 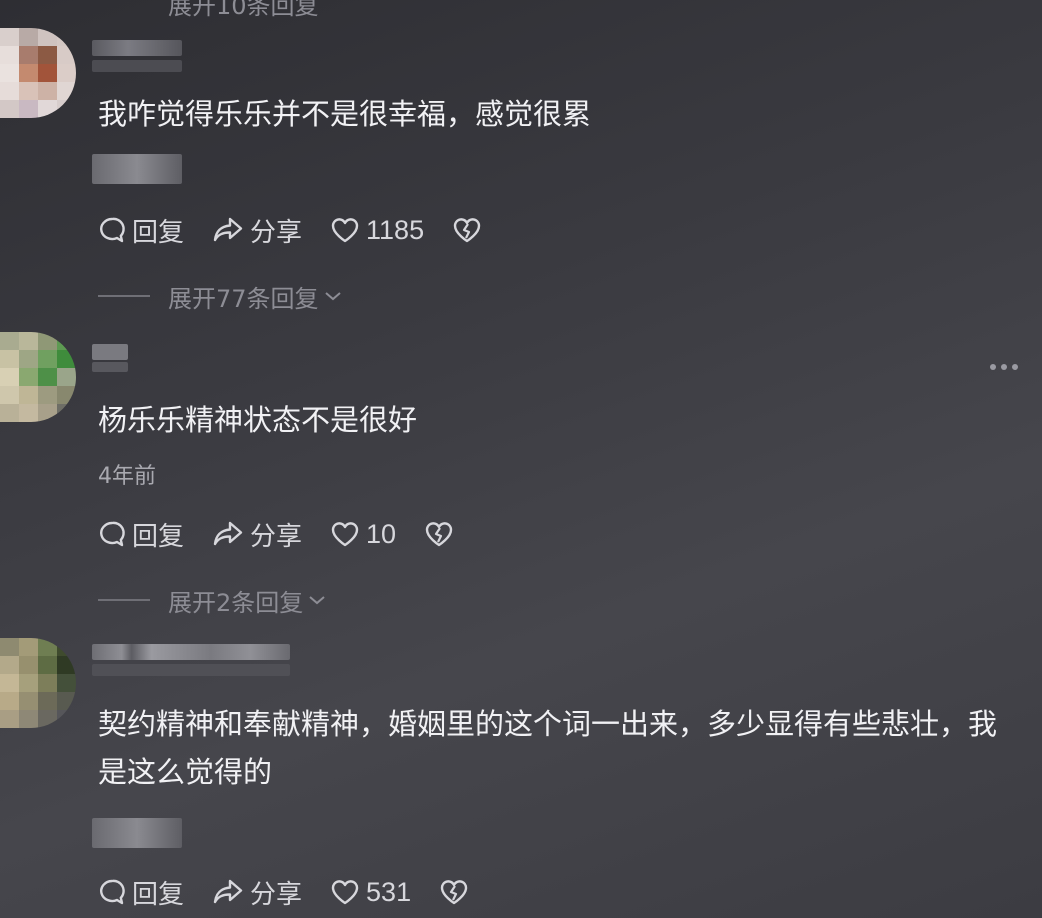 I want to click on expand-replies: 展开2条回复, so click(x=212, y=601).